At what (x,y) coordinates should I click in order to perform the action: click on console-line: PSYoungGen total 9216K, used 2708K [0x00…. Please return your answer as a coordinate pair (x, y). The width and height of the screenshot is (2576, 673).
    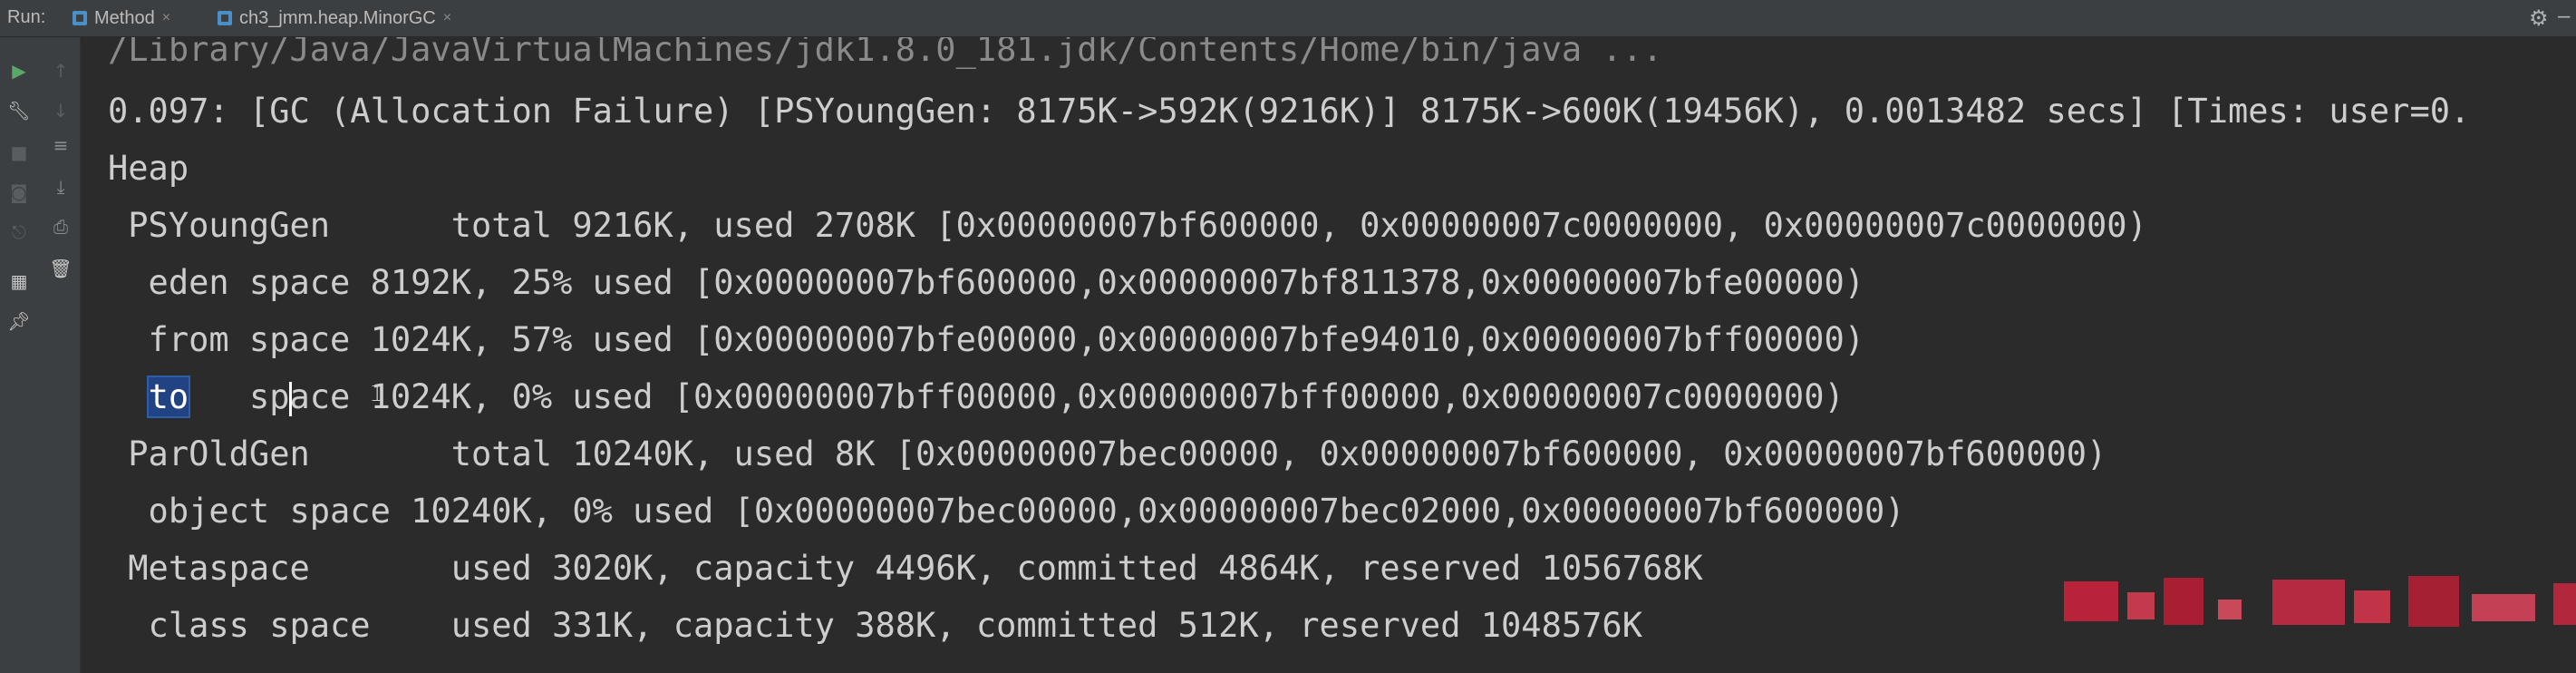
    Looking at the image, I should click on (1127, 226).